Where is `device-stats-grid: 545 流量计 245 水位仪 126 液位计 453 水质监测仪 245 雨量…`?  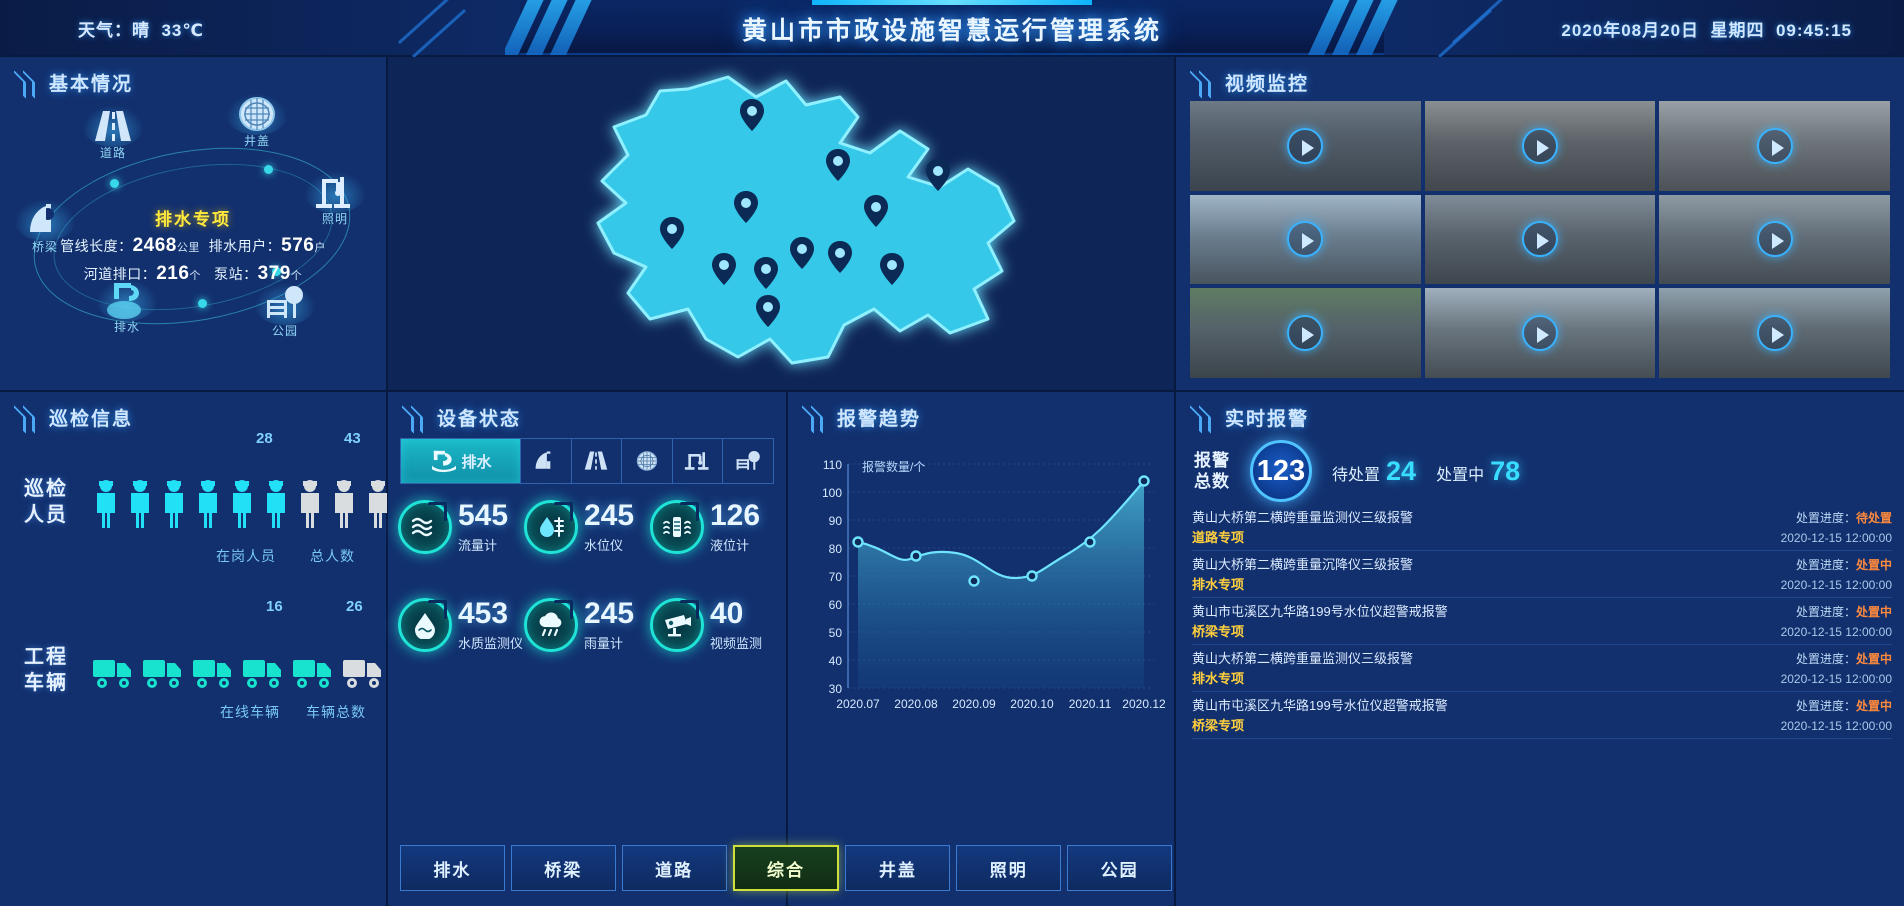
device-stats-grid: 545 流量计 245 水位仪 126 液位计 453 水质监测仪 245 雨量… is located at coordinates (587, 576).